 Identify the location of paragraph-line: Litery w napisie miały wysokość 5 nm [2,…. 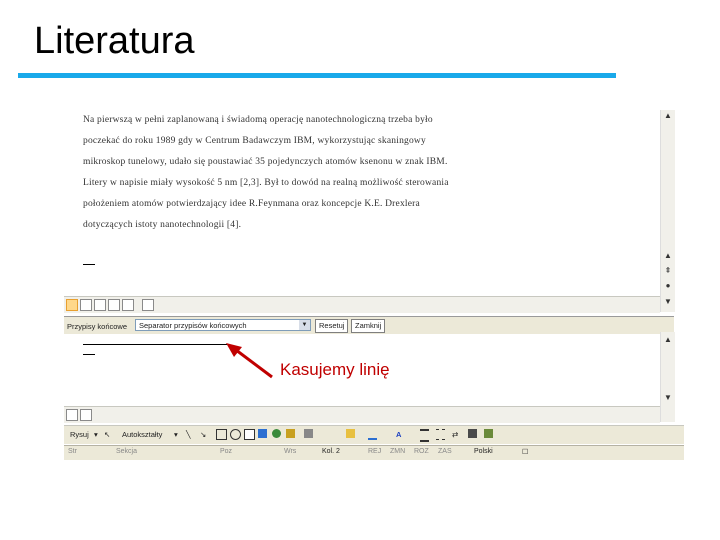
(266, 183).